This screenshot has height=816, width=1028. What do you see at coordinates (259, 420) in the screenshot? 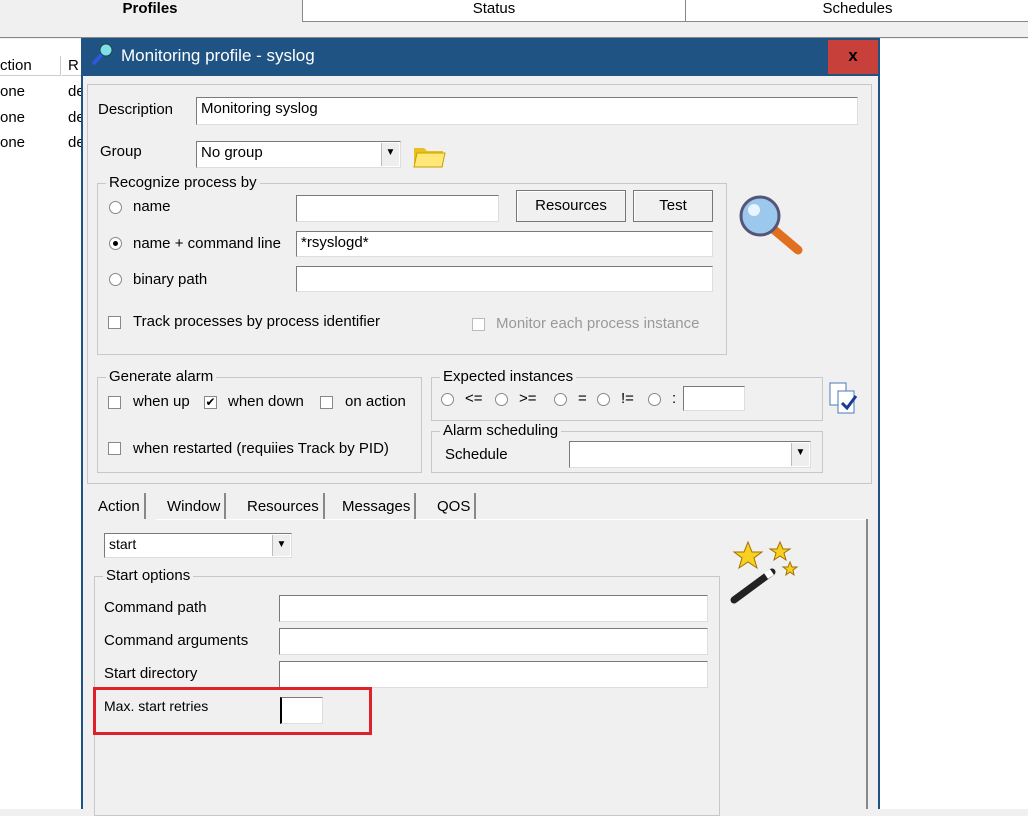
I see `generate-alarm-group: Generate alarm` at bounding box center [259, 420].